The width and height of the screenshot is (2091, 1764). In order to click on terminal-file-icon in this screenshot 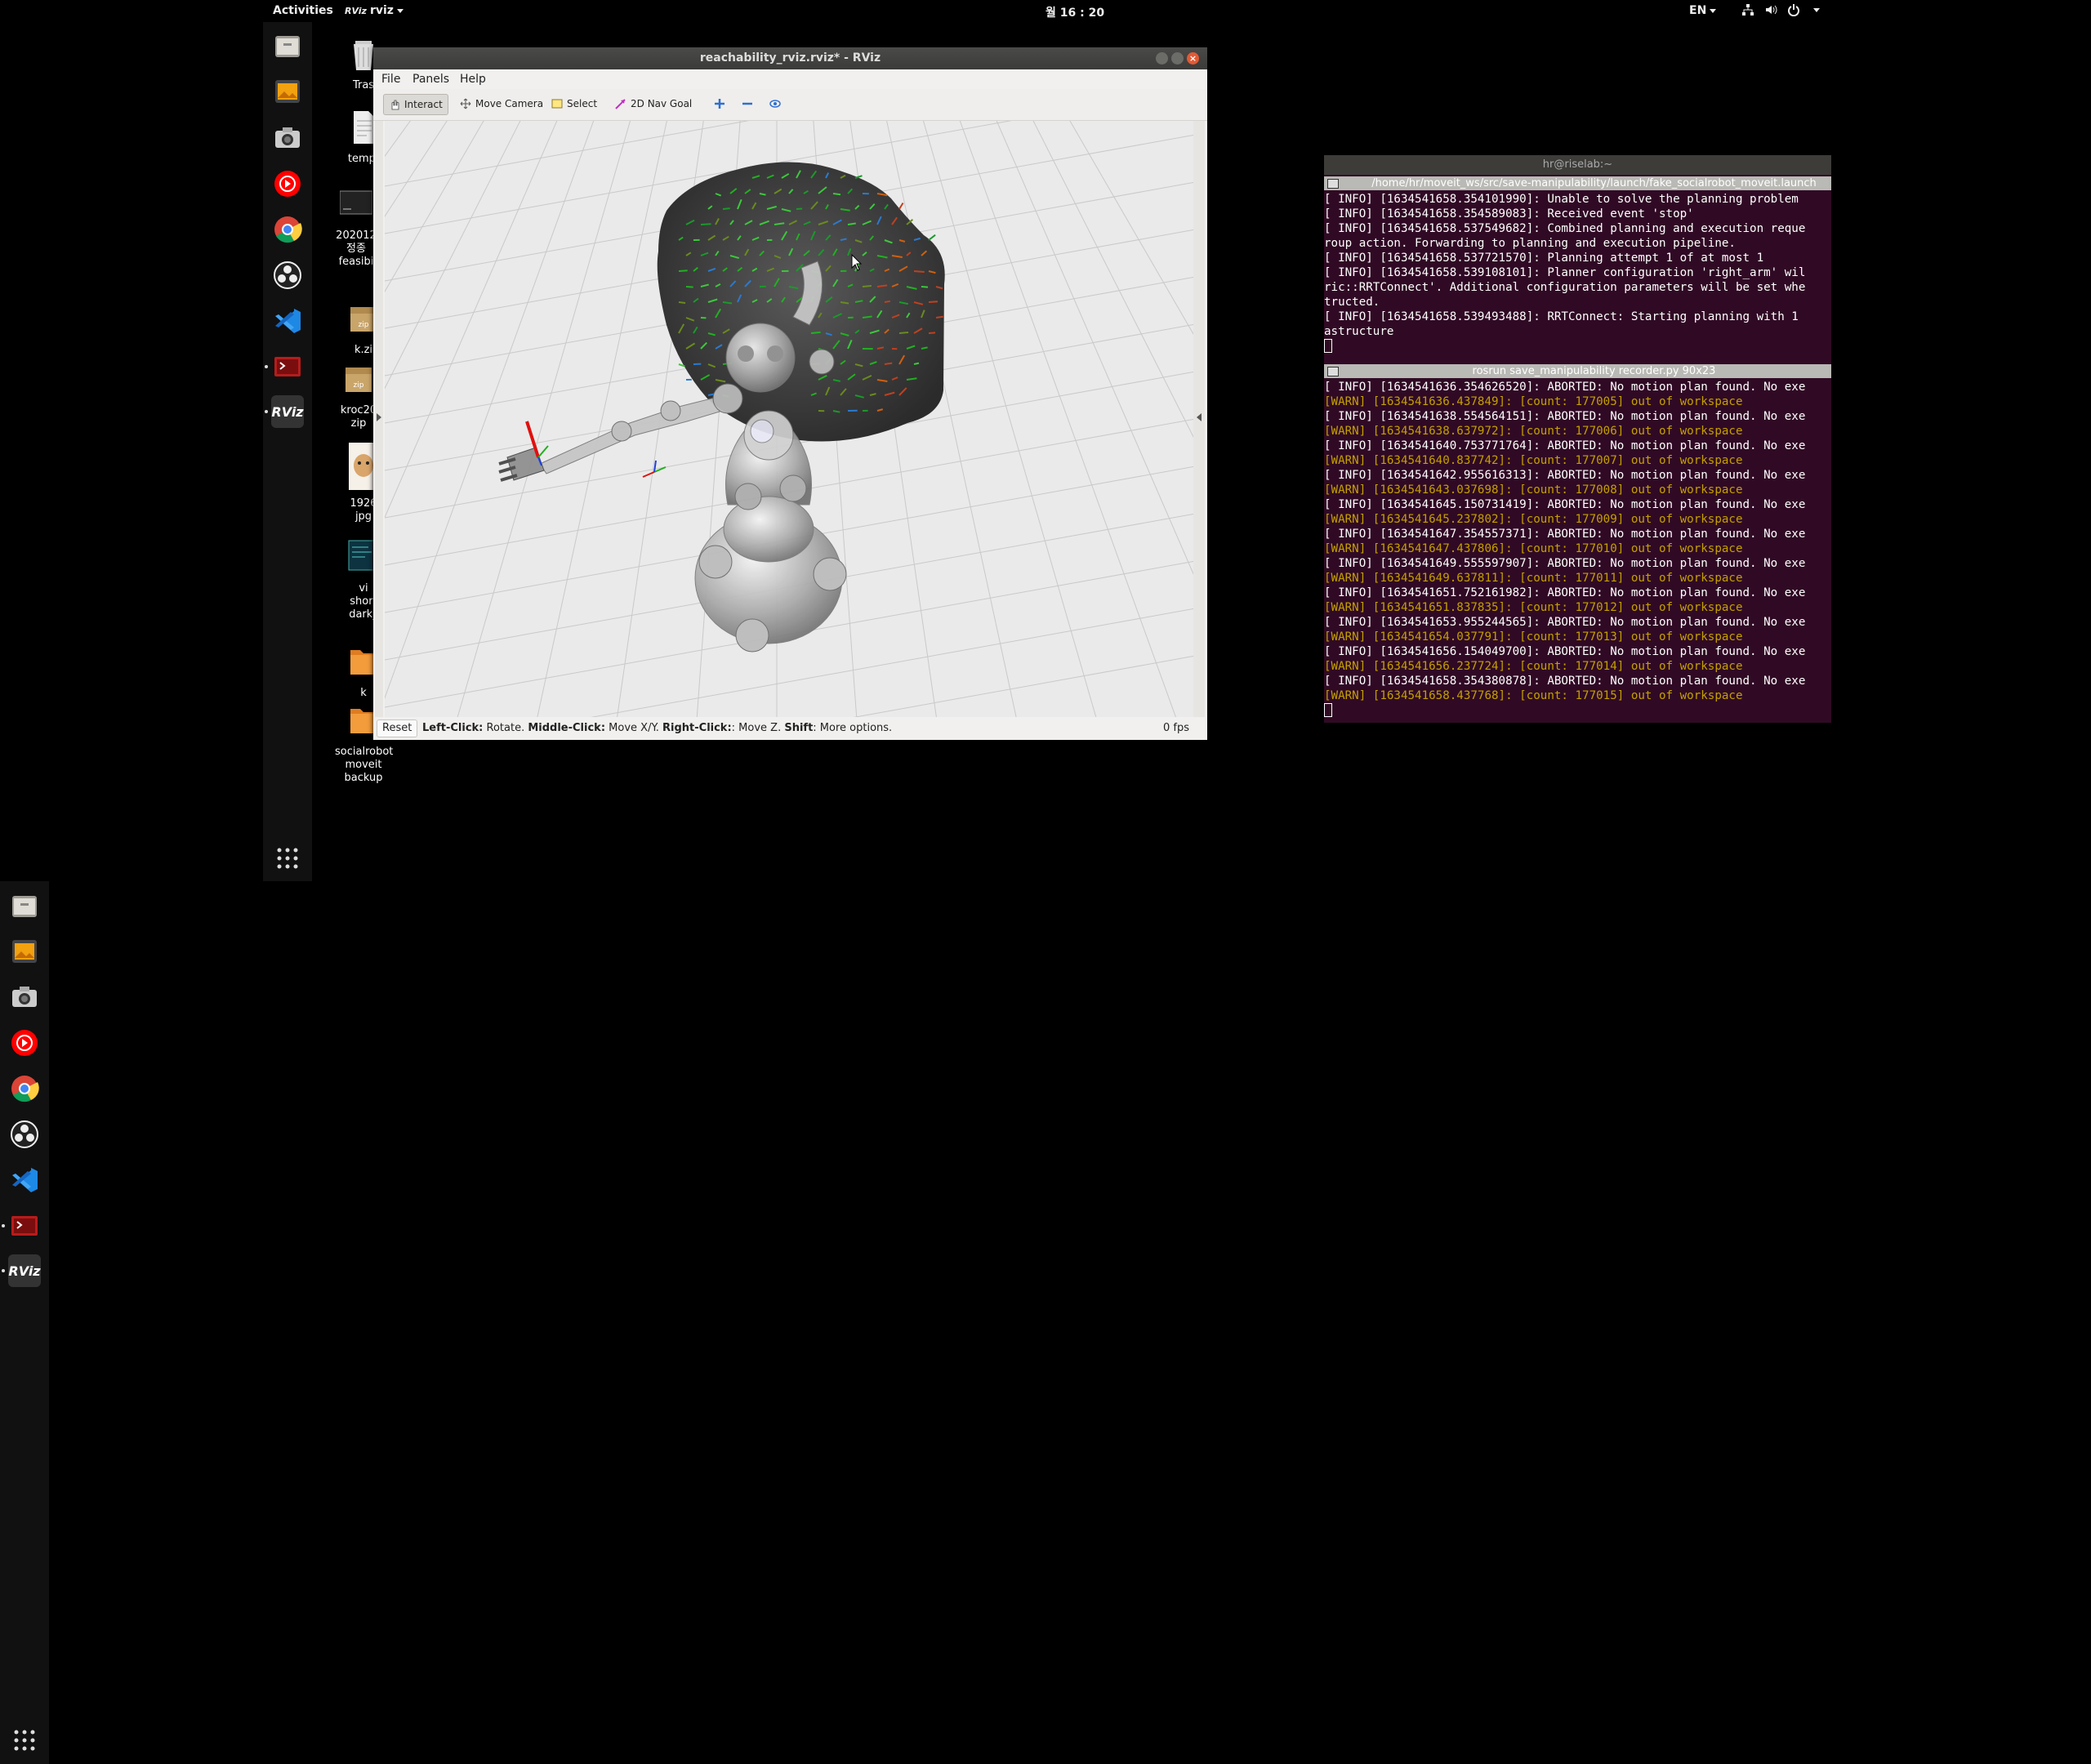, I will do `click(356, 202)`.